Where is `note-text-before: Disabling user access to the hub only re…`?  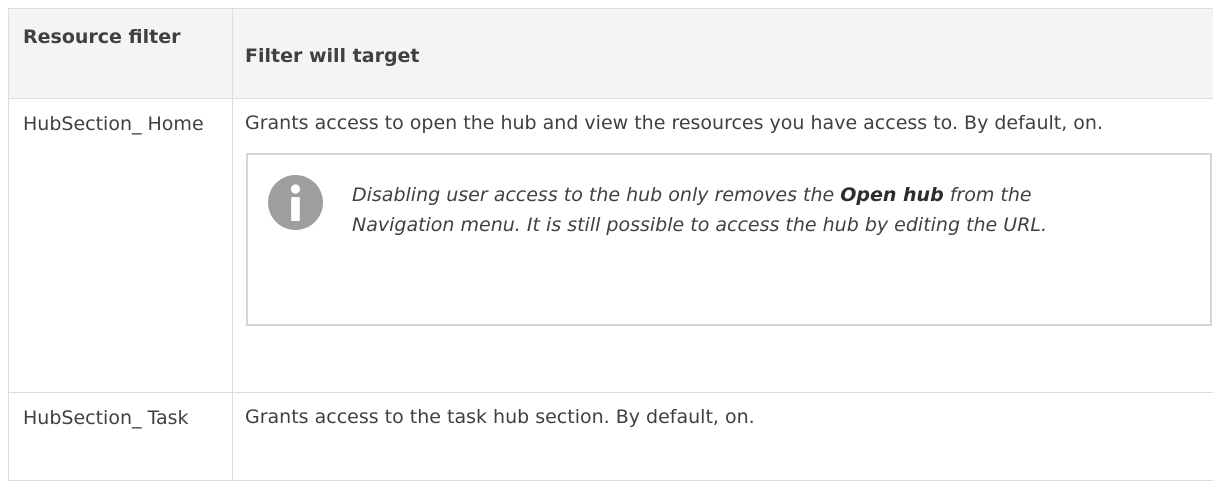
note-text-before: Disabling user access to the hub only re… is located at coordinates (596, 195).